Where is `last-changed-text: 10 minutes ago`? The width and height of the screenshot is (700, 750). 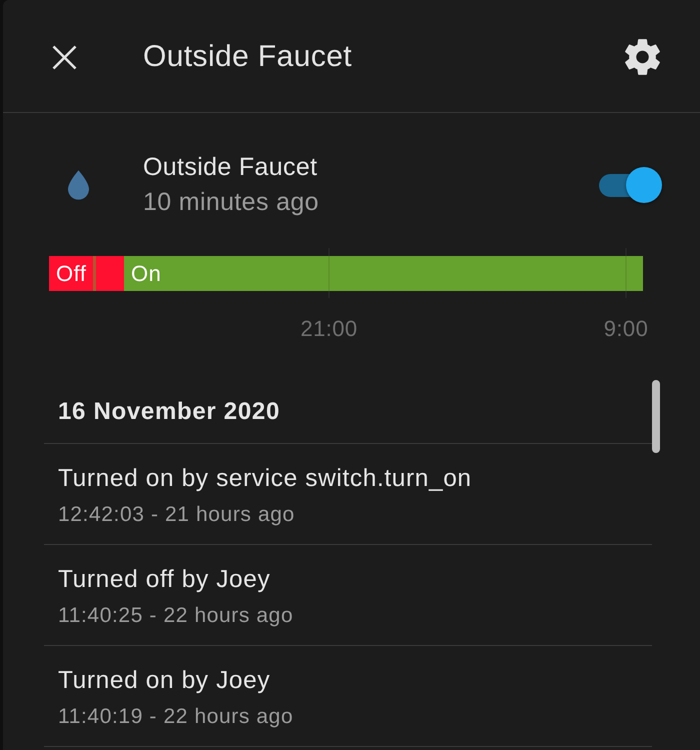
last-changed-text: 10 minutes ago is located at coordinates (231, 202).